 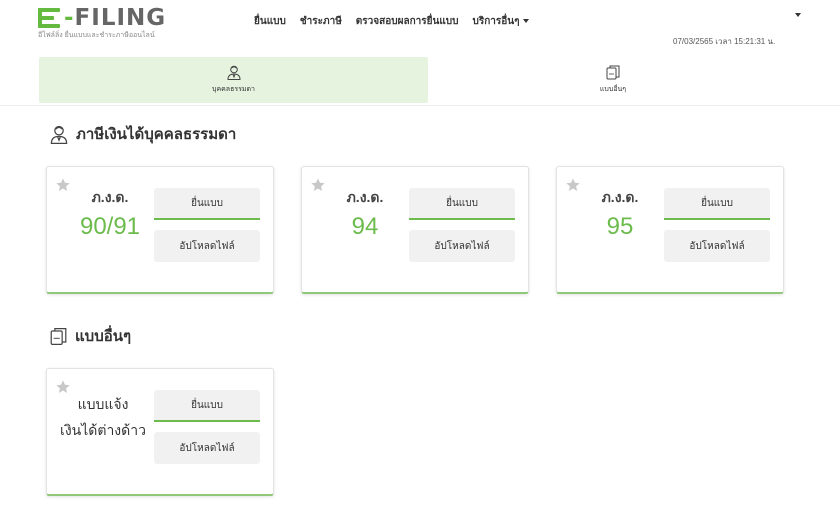 What do you see at coordinates (526, 21) in the screenshot?
I see `chevron-down-icon` at bounding box center [526, 21].